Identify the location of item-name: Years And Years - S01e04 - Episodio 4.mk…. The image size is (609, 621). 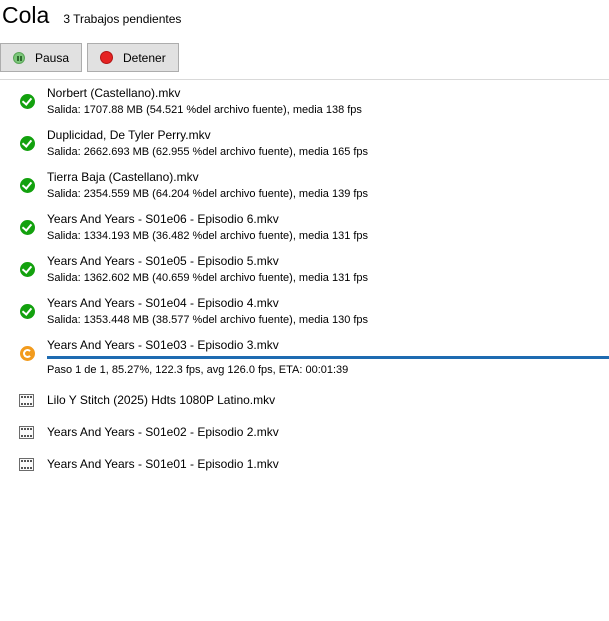
(163, 303).